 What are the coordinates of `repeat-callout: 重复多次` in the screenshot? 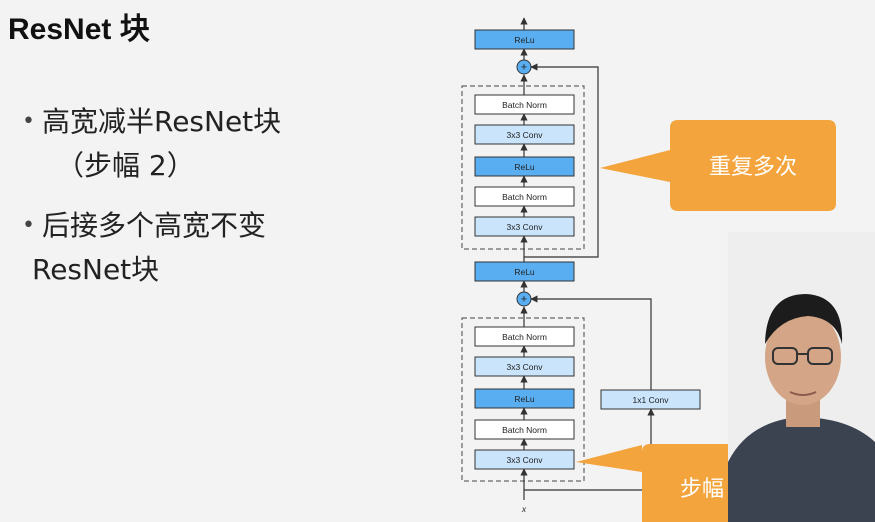 It's located at (718, 165).